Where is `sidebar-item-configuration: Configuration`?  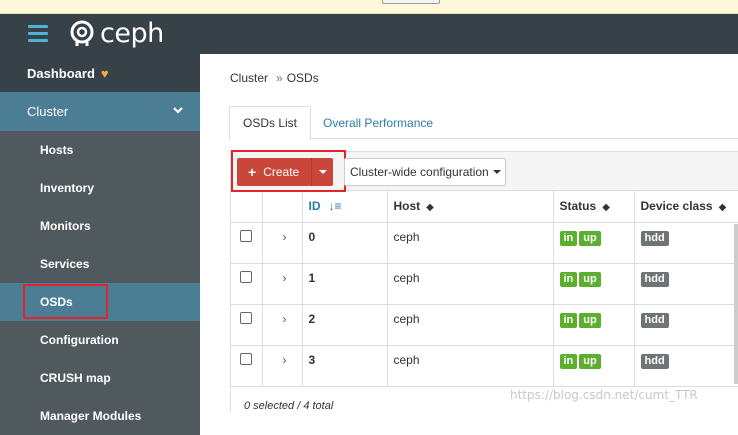
sidebar-item-configuration: Configuration is located at coordinates (100, 340).